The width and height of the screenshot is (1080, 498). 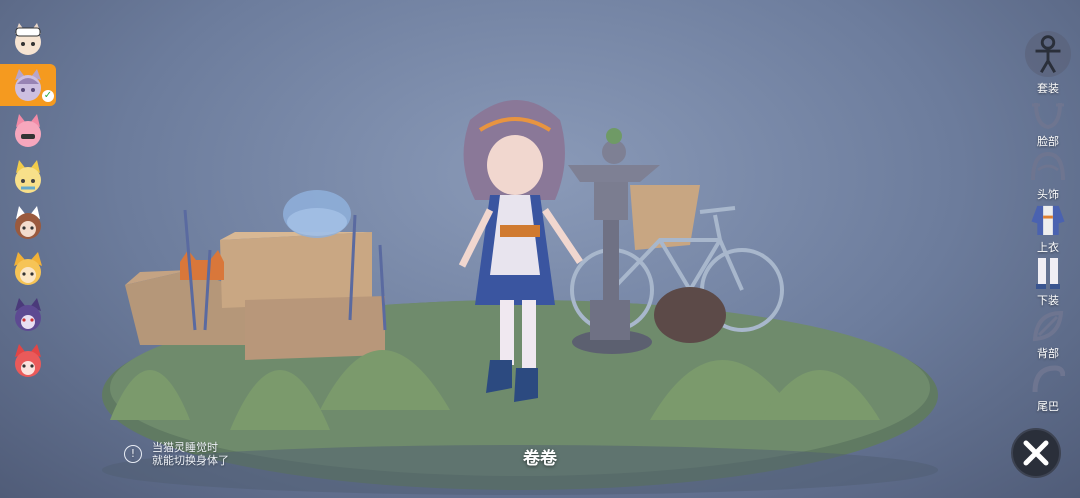 I want to click on outfit-category-list: 套装 脸部 头饰 上衣 下装 背部 尾巴, so click(x=1048, y=222).